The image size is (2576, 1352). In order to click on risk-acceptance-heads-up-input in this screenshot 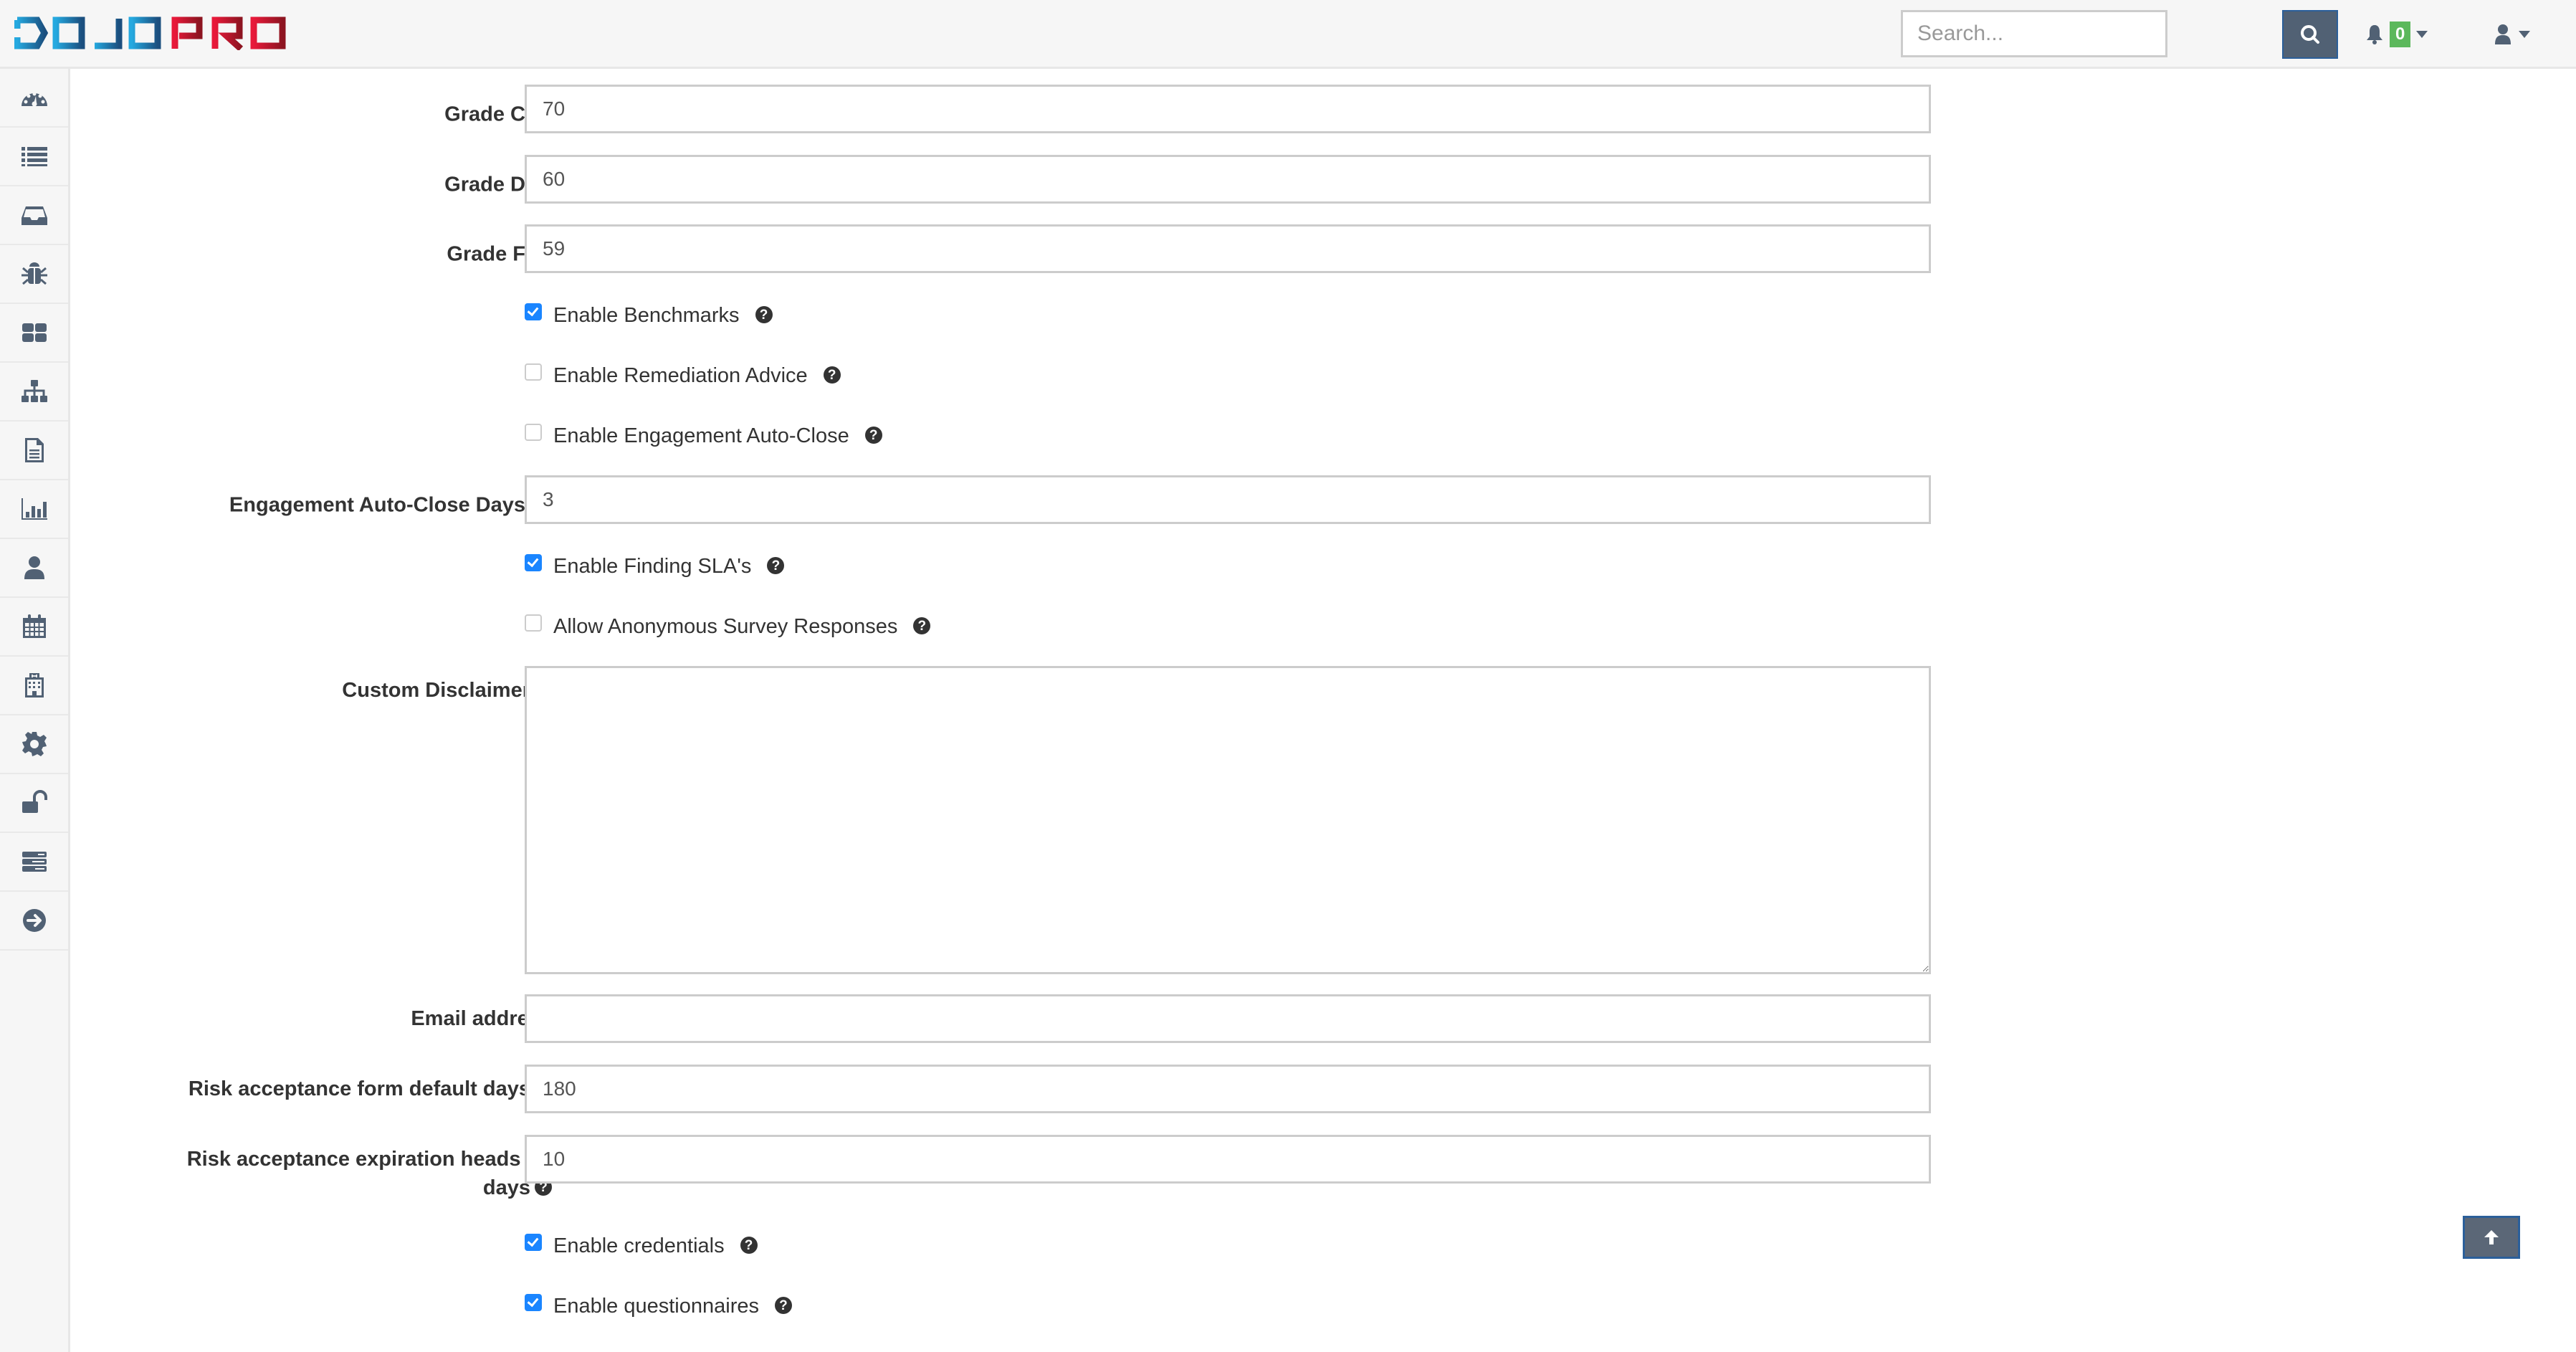, I will do `click(1228, 1159)`.